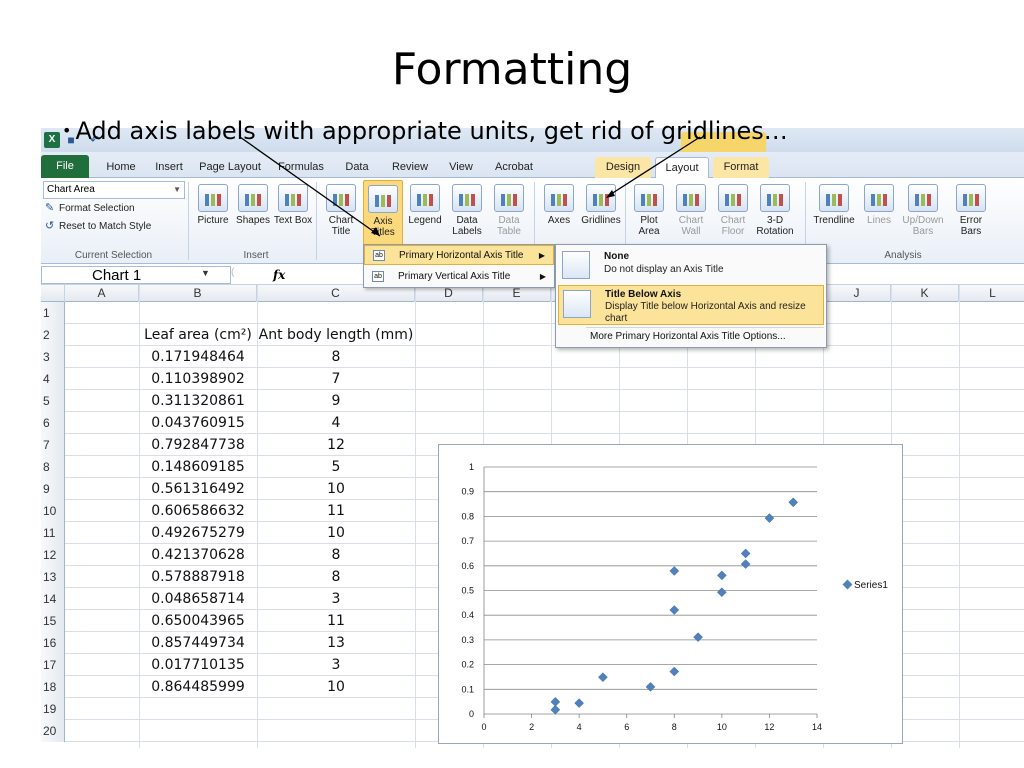 The width and height of the screenshot is (1024, 768). Describe the element at coordinates (53, 709) in the screenshot. I see `row-header: 19` at that location.